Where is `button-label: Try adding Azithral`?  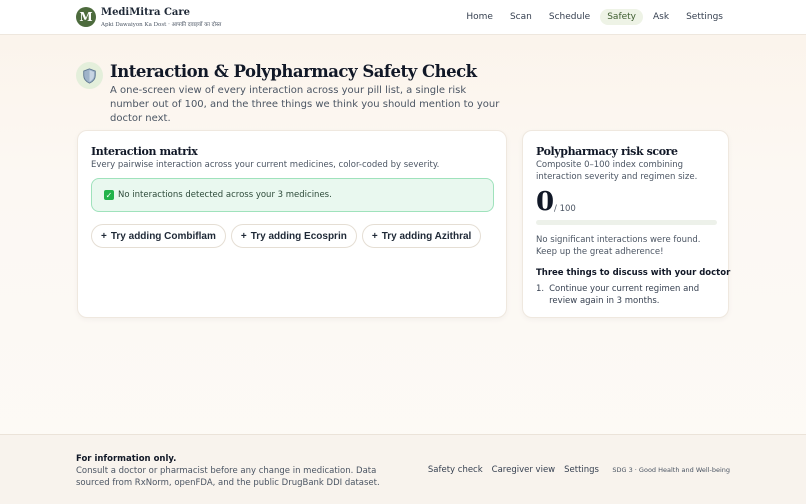 button-label: Try adding Azithral is located at coordinates (426, 236).